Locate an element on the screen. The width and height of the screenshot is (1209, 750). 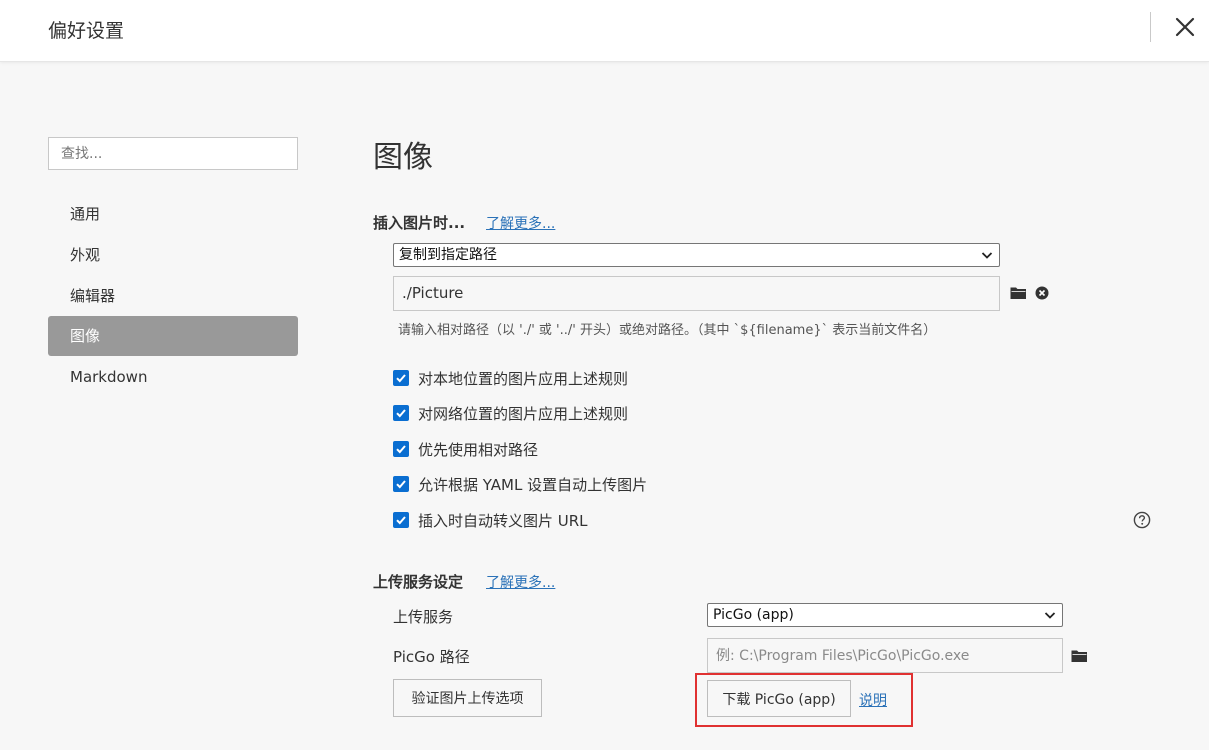
checkbox-label: 对本地位置的图片应用上述规则 is located at coordinates (523, 378).